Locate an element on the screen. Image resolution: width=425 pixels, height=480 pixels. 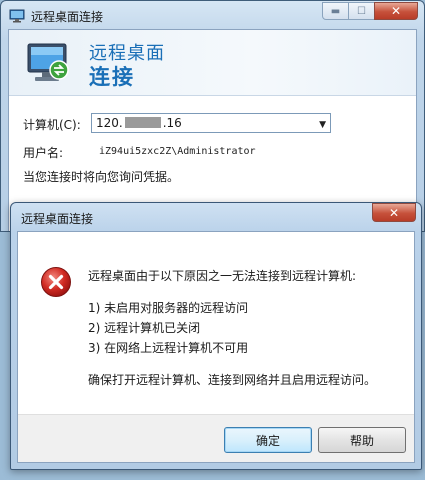
window-titlebar: 远程桌面连接 is located at coordinates (56, 16).